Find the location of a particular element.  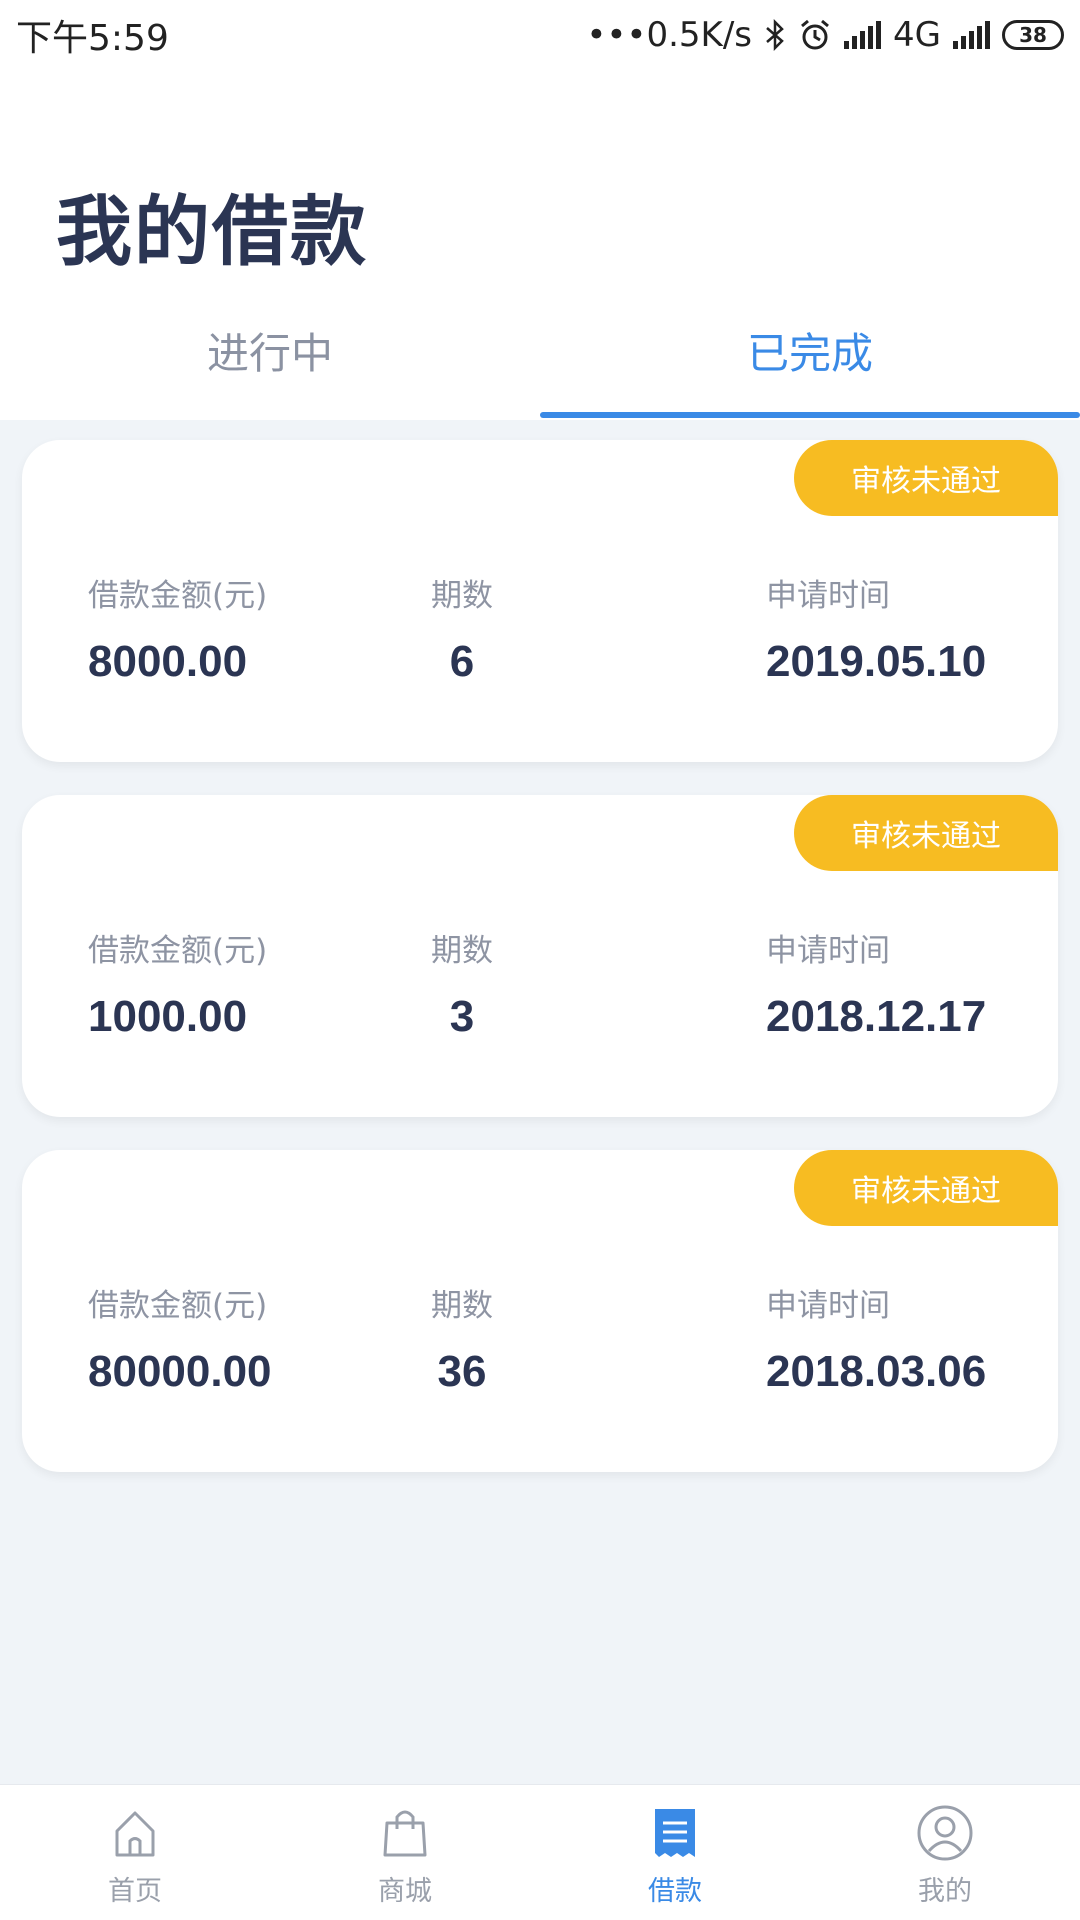

loan-amount: 借款金额(元) 1000.00 is located at coordinates (177, 983).